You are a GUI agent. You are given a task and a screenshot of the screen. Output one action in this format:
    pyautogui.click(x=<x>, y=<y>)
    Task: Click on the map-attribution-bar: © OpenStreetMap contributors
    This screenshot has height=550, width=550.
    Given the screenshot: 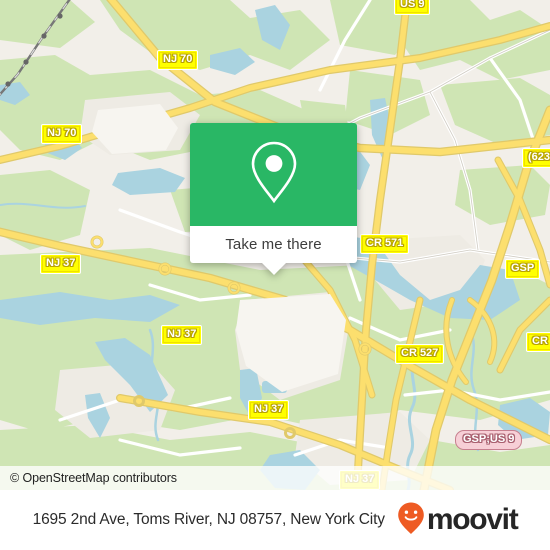 What is the action you would take?
    pyautogui.click(x=275, y=478)
    